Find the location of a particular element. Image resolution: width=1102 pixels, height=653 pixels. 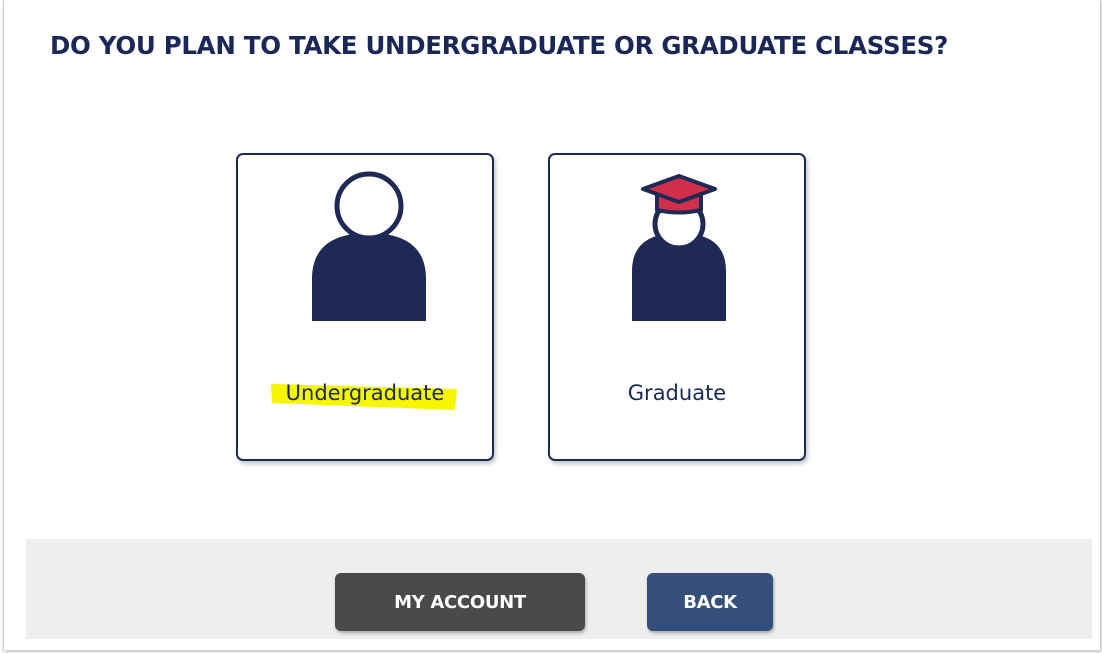

person-icon is located at coordinates (369, 246).